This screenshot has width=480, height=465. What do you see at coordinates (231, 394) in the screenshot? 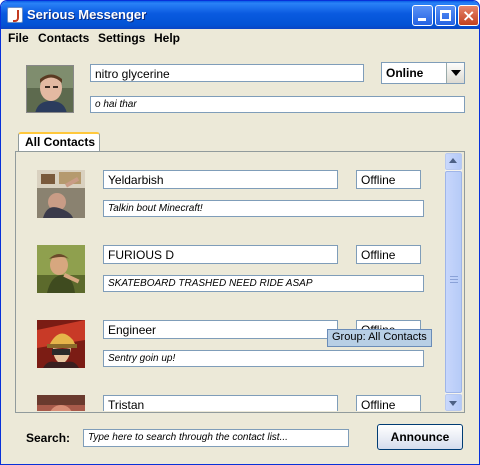
I see `contact-row: Tristan Offline` at bounding box center [231, 394].